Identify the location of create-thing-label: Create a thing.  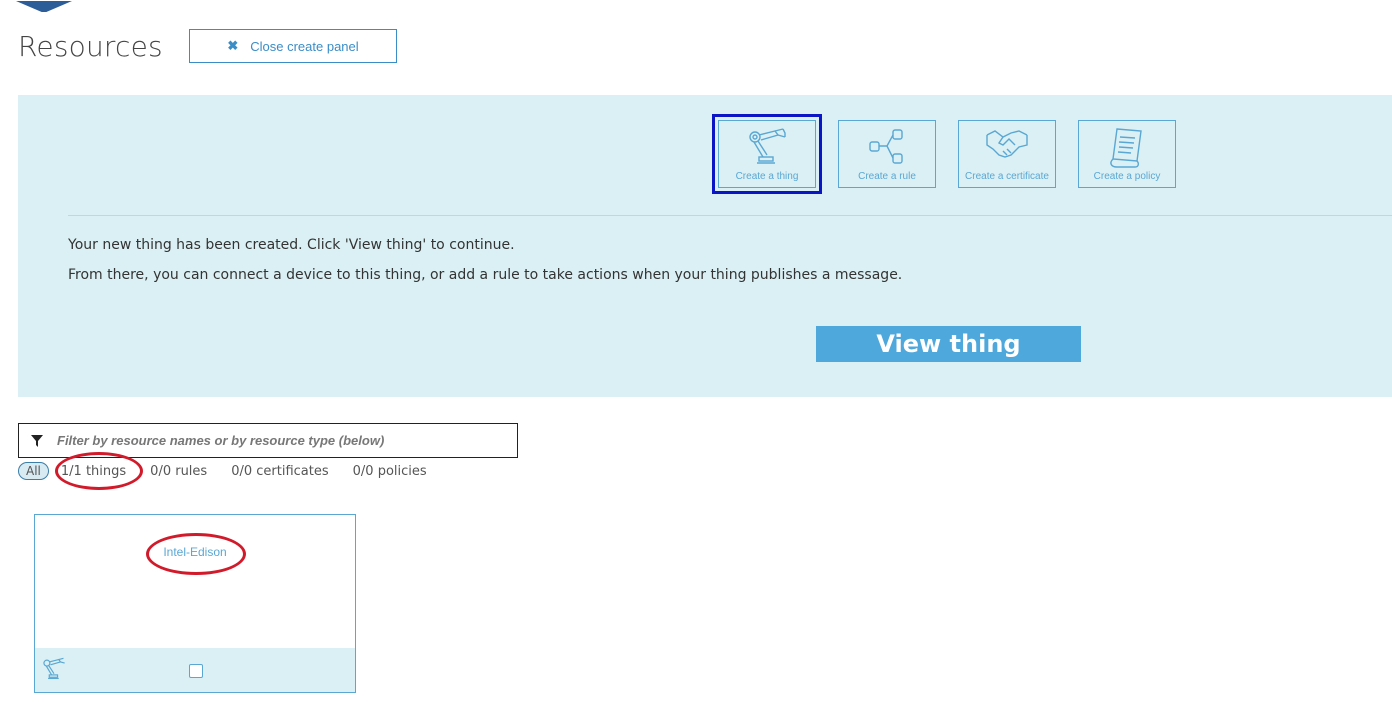
(767, 176).